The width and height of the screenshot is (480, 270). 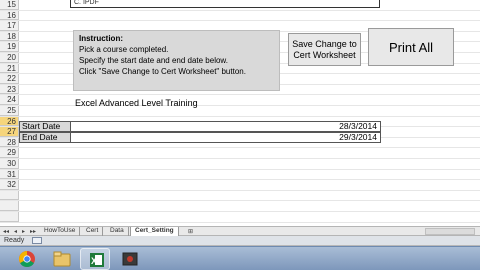 I want to click on row-header: 16, so click(x=9, y=15).